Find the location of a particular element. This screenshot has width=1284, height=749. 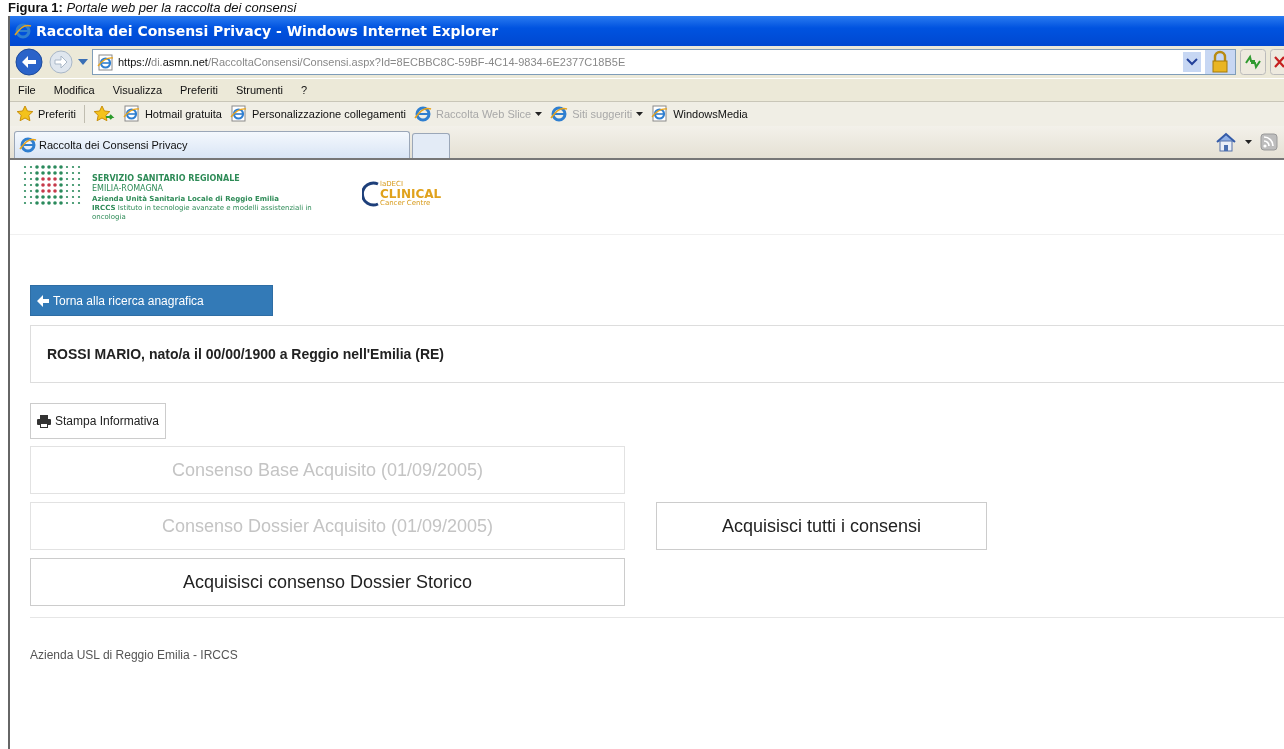

organization-name: SERVIZIO SANITARIO REGIONALE is located at coordinates (166, 179).